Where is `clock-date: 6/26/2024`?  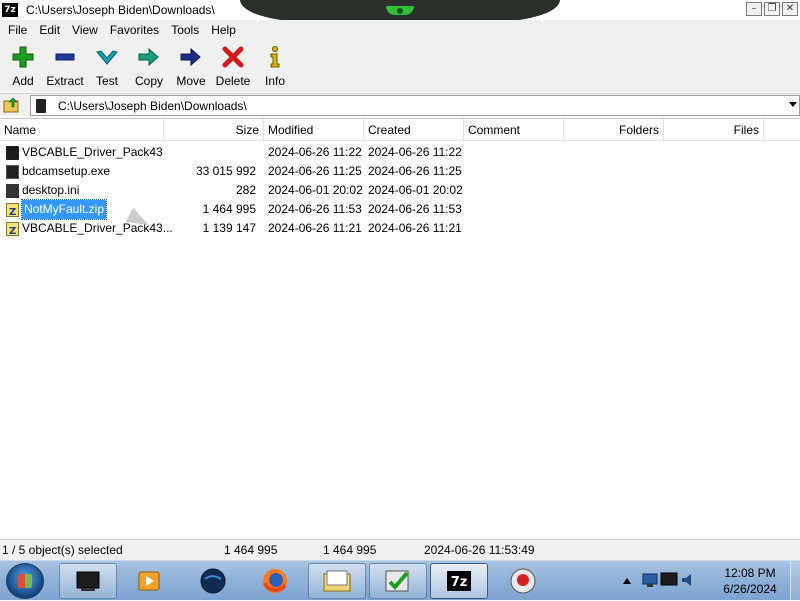 clock-date: 6/26/2024 is located at coordinates (750, 589).